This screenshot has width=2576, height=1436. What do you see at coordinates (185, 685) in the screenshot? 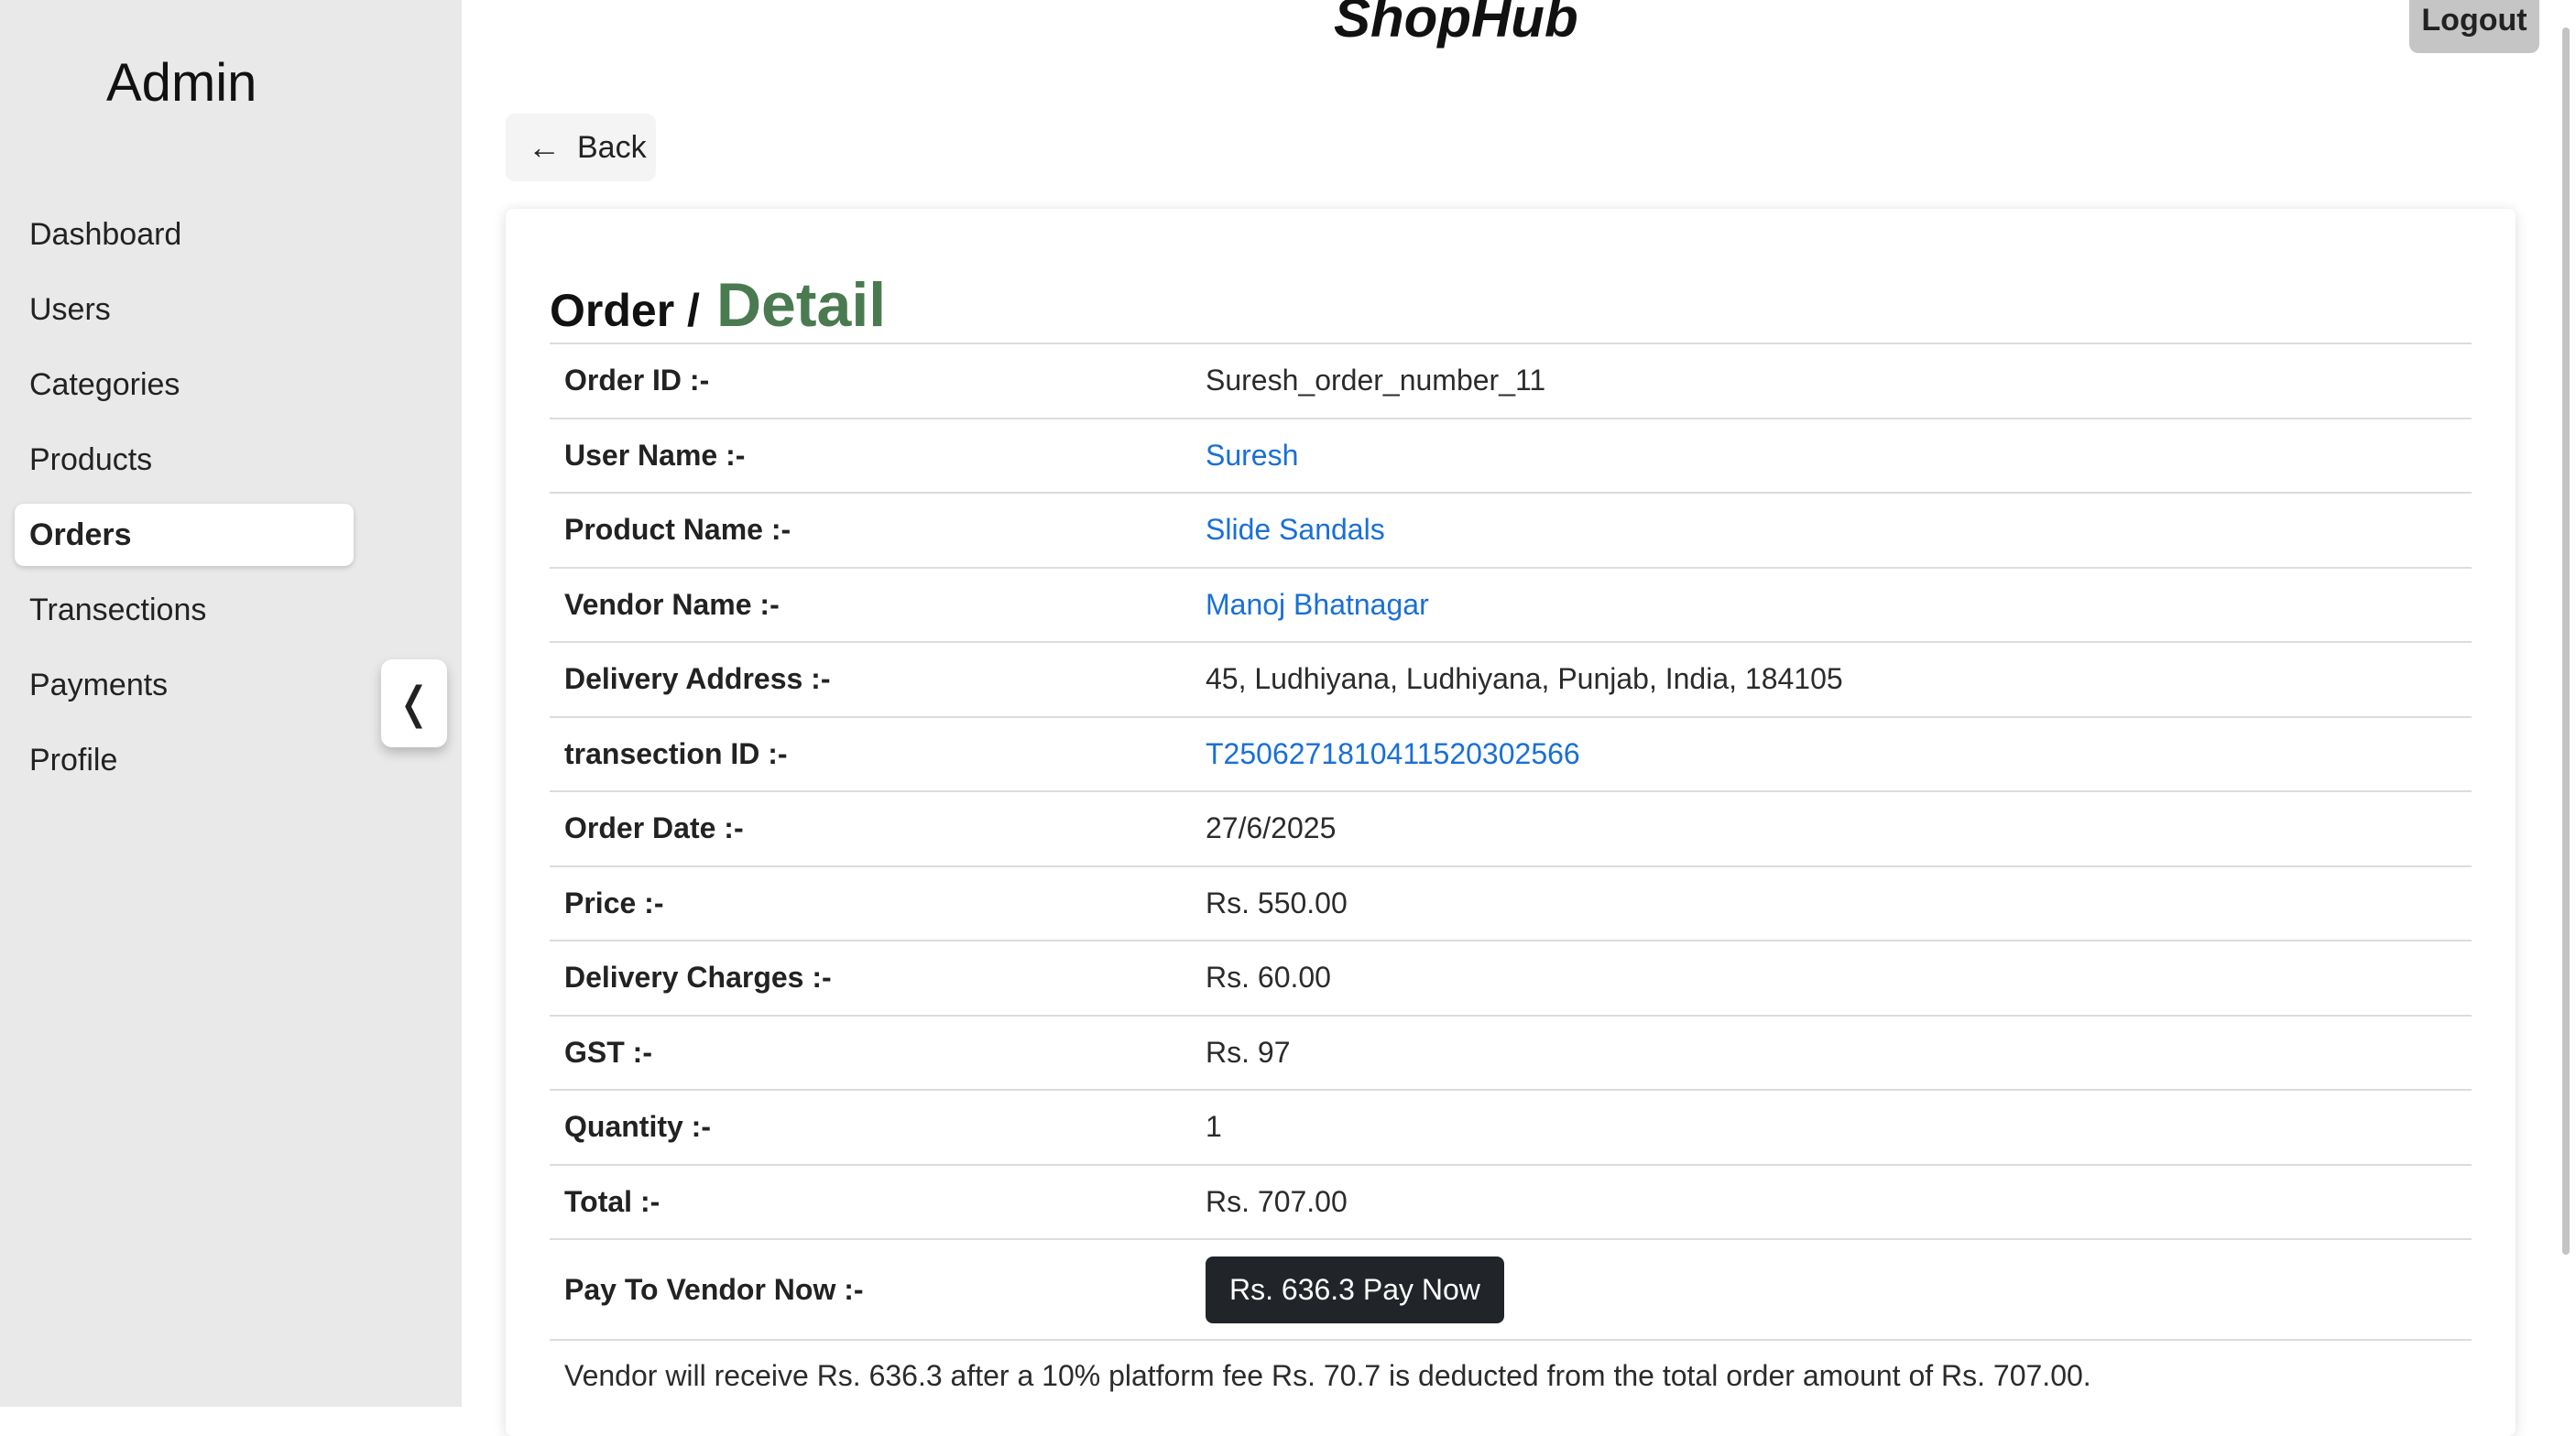
I see `sidebar-item-payments: Payments` at bounding box center [185, 685].